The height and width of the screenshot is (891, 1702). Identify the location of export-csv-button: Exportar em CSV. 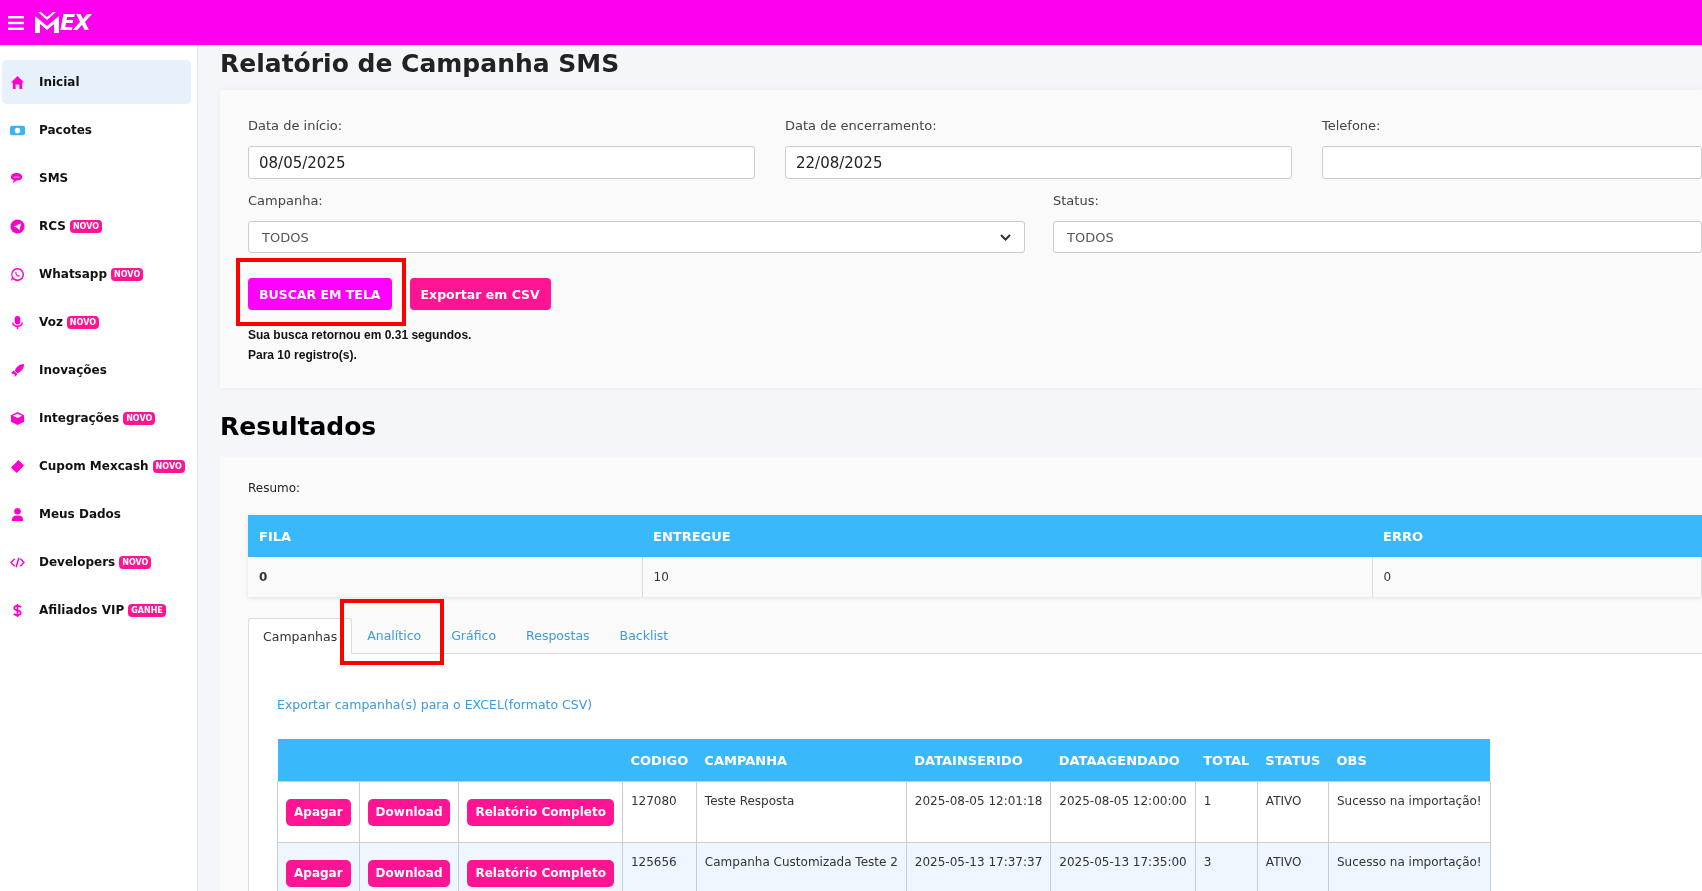
(480, 294).